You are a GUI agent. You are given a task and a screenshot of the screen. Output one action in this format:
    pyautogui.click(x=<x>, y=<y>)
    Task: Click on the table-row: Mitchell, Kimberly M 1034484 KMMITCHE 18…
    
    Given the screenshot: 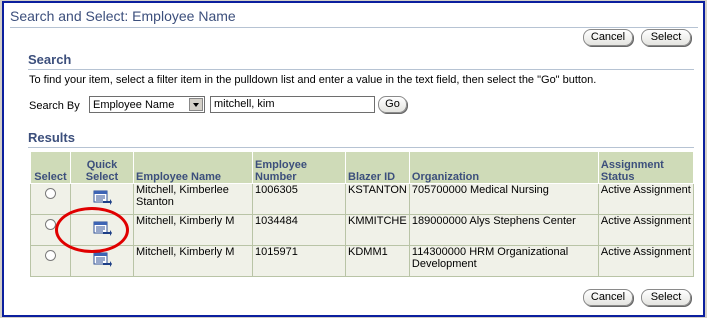 What is the action you would take?
    pyautogui.click(x=362, y=230)
    